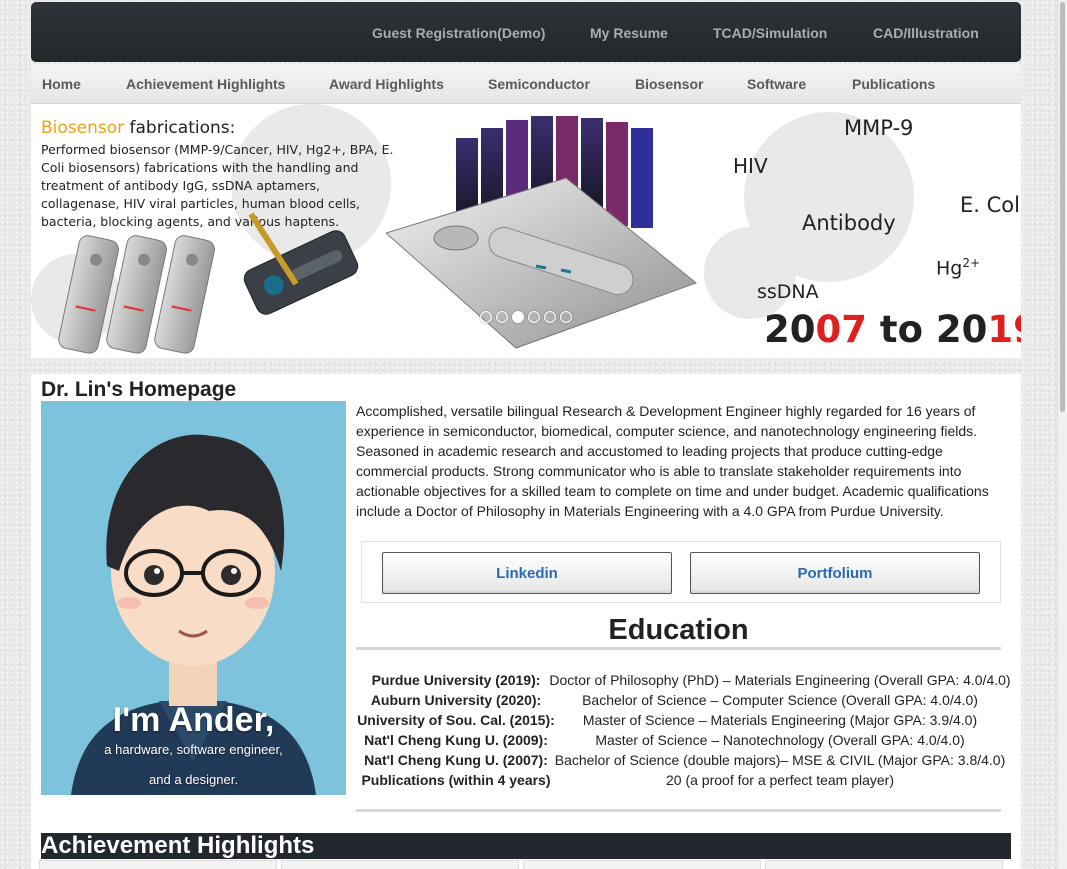 Image resolution: width=1067 pixels, height=869 pixels. What do you see at coordinates (205, 84) in the screenshot?
I see `subnav-achievement-highlights: Achievement Highlights` at bounding box center [205, 84].